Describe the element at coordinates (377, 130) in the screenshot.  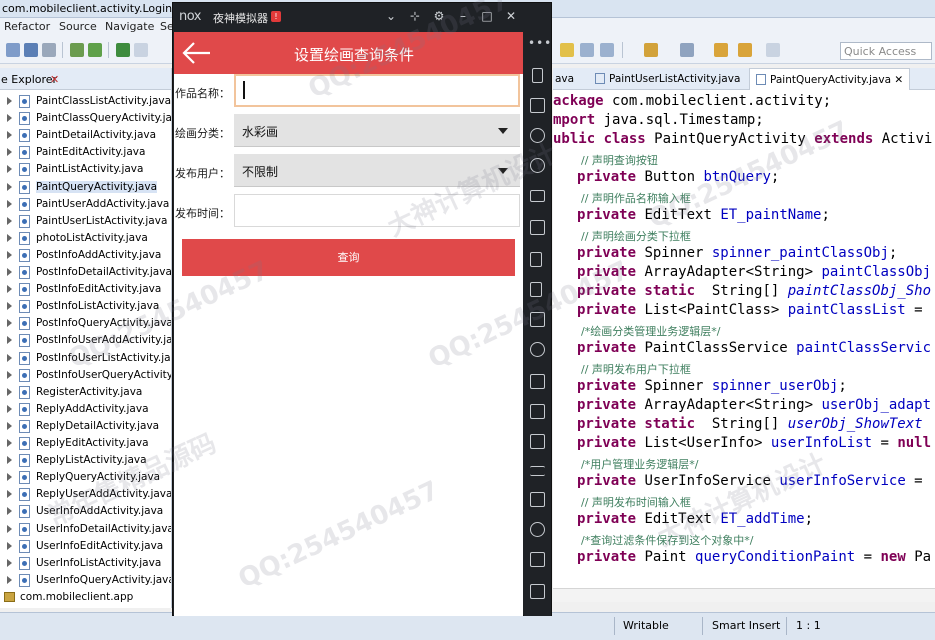
I see `category-dropdown: 水彩画` at that location.